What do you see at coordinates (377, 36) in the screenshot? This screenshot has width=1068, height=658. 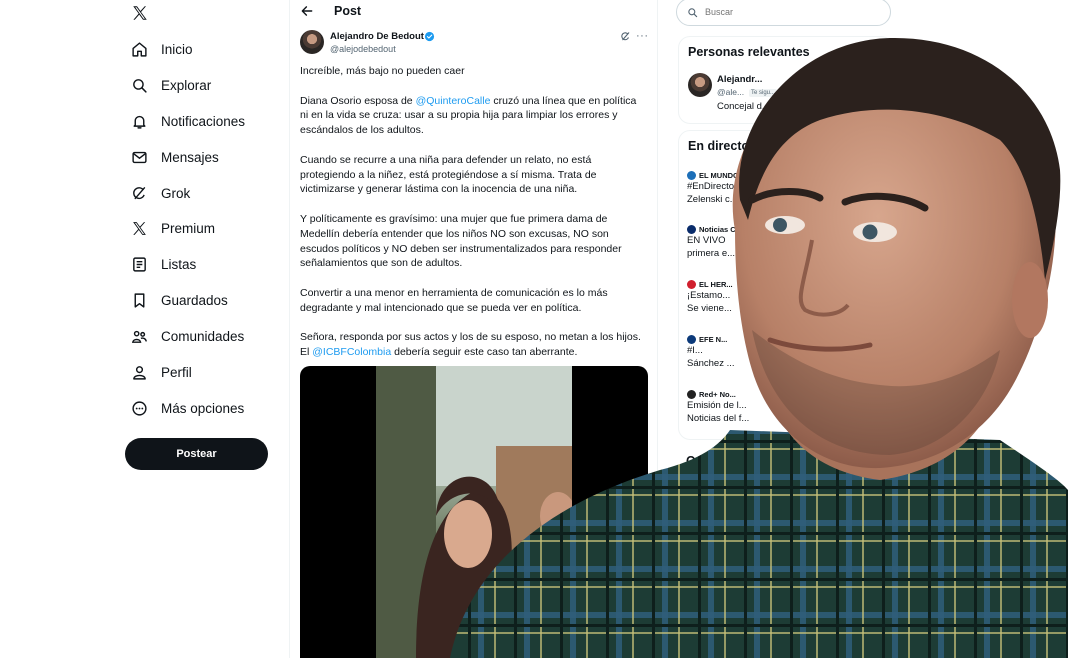 I see `author-name: Alejandro De Bedout` at bounding box center [377, 36].